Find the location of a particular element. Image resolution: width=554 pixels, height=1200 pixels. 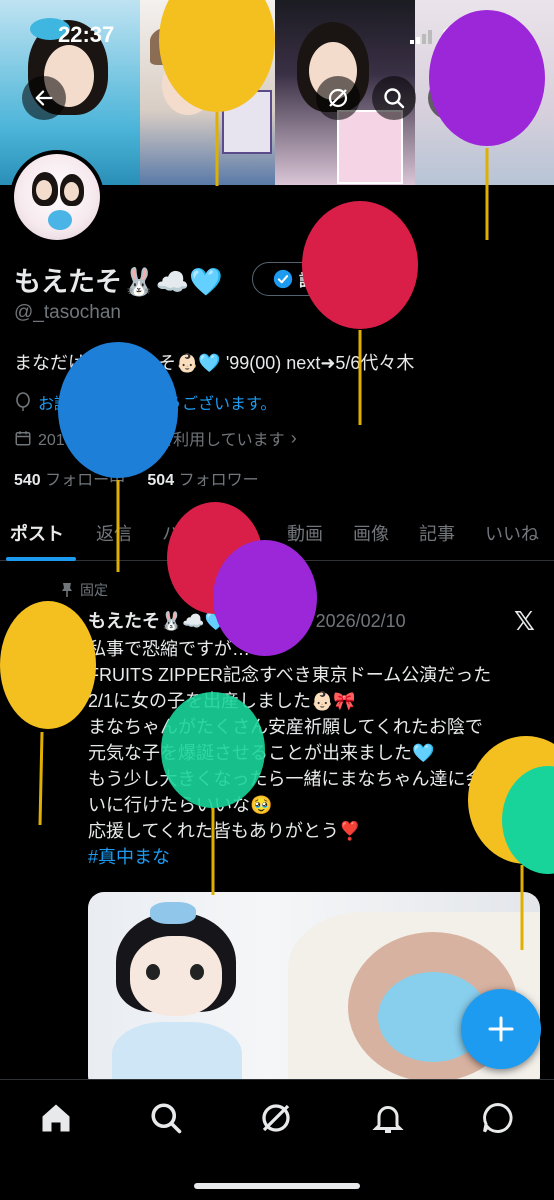

post-line: いに行けたらいいな🥹 is located at coordinates (180, 805).